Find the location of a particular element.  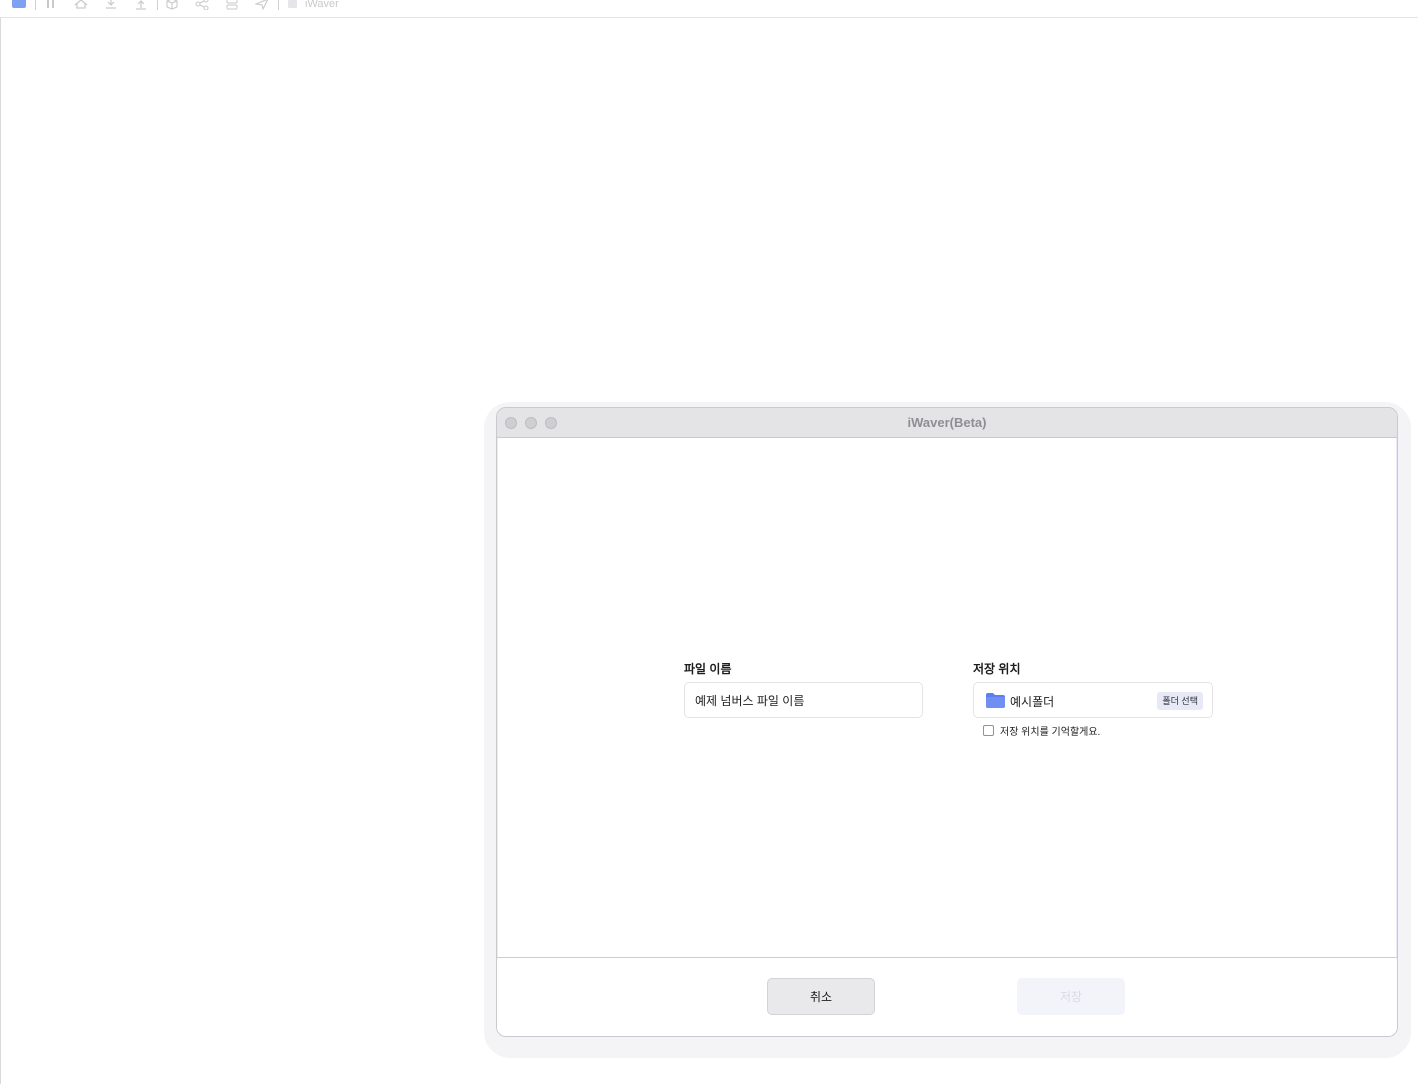

upload-icon is located at coordinates (141, 5).